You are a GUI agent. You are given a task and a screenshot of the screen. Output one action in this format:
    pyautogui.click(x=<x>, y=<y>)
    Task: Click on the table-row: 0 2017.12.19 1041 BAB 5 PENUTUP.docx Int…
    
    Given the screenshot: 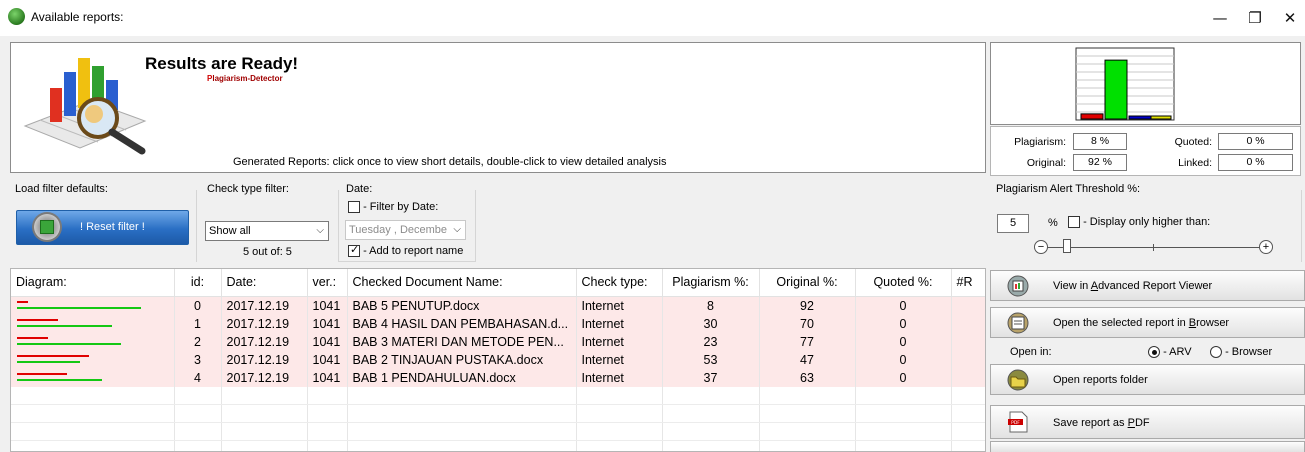 What is the action you would take?
    pyautogui.click(x=498, y=305)
    